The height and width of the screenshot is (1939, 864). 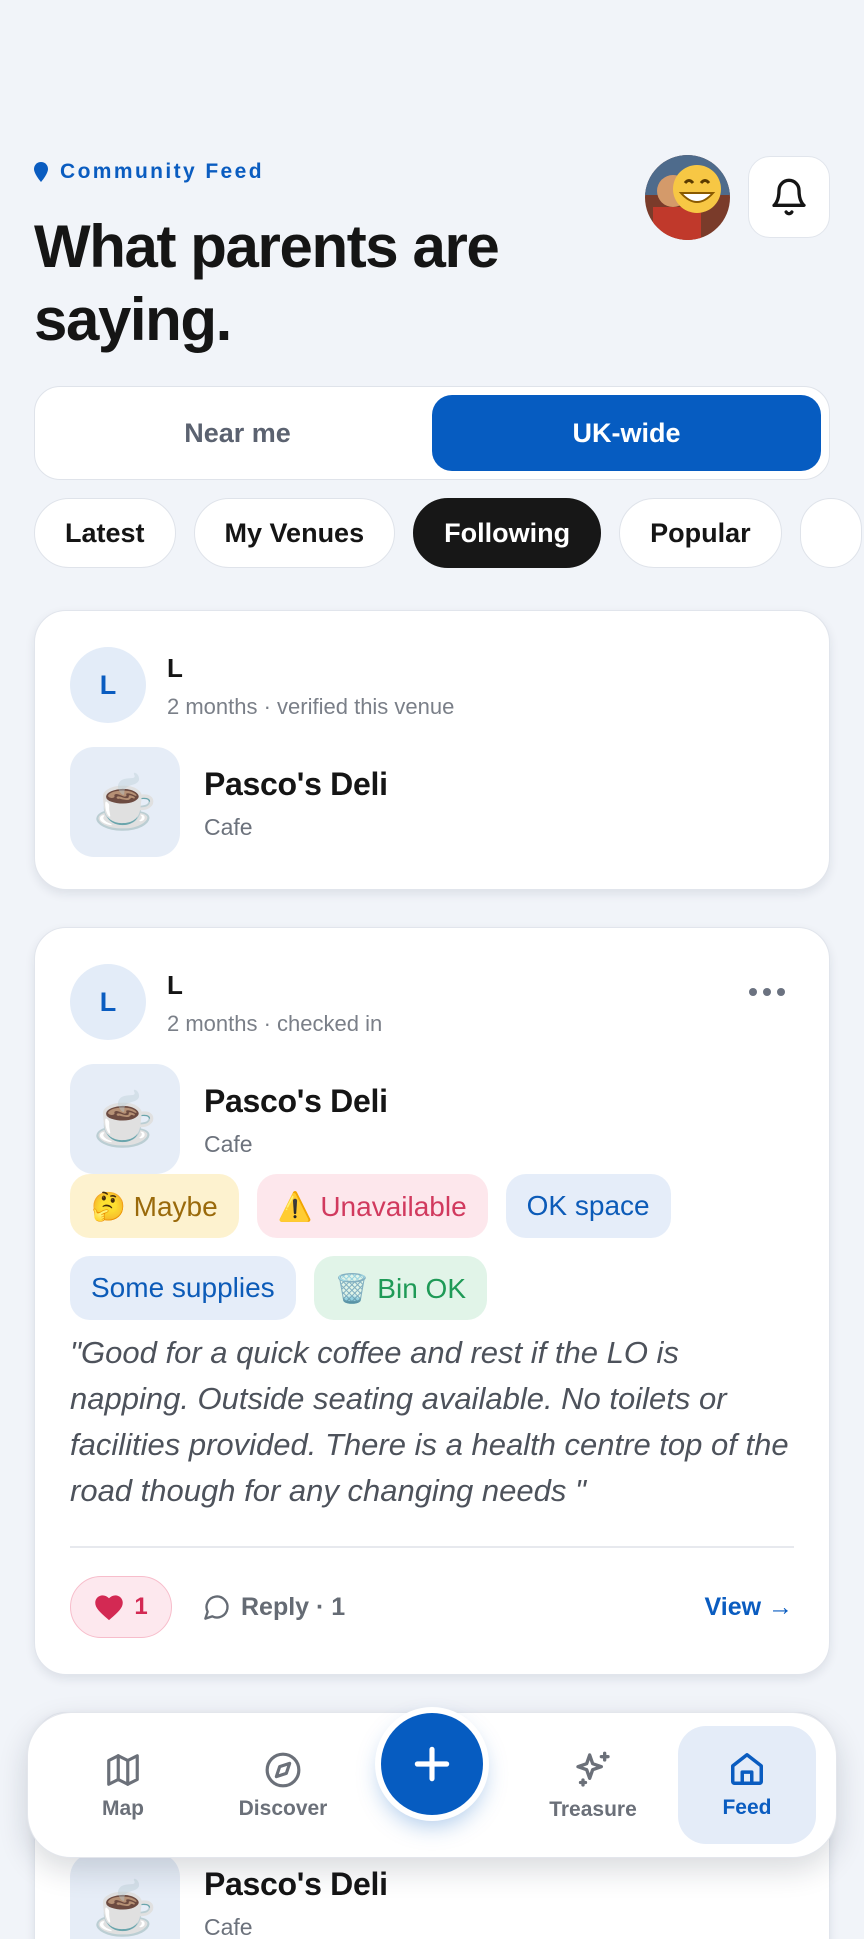 What do you see at coordinates (372, 1206) in the screenshot?
I see `tag-unavailable: ⚠️ Unavailable` at bounding box center [372, 1206].